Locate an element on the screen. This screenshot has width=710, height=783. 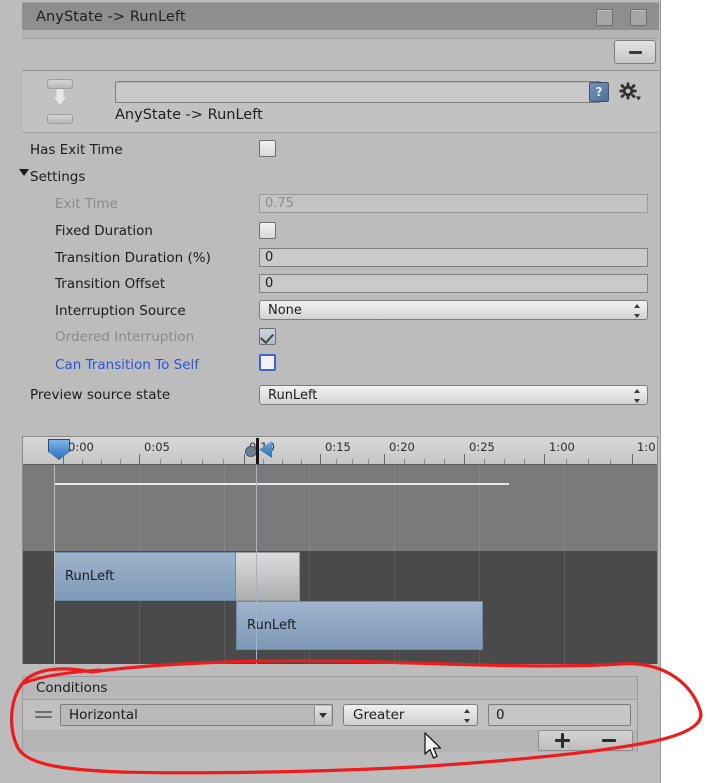
add-condition-button is located at coordinates (562, 740).